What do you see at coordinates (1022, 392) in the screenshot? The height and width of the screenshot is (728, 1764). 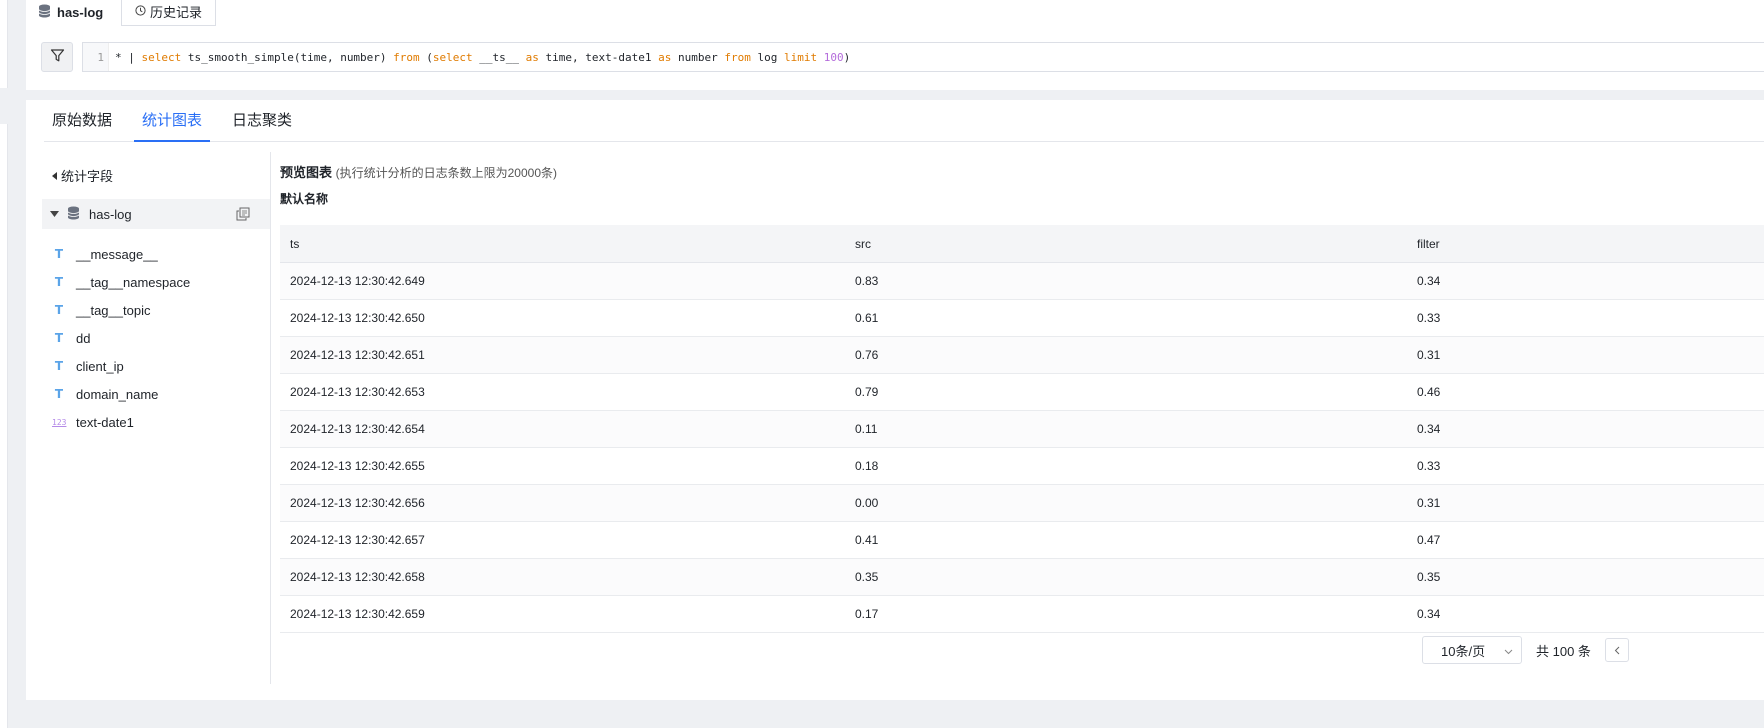 I see `table-row: 2024-12-13 12:30:42.653 0.79 0.46` at bounding box center [1022, 392].